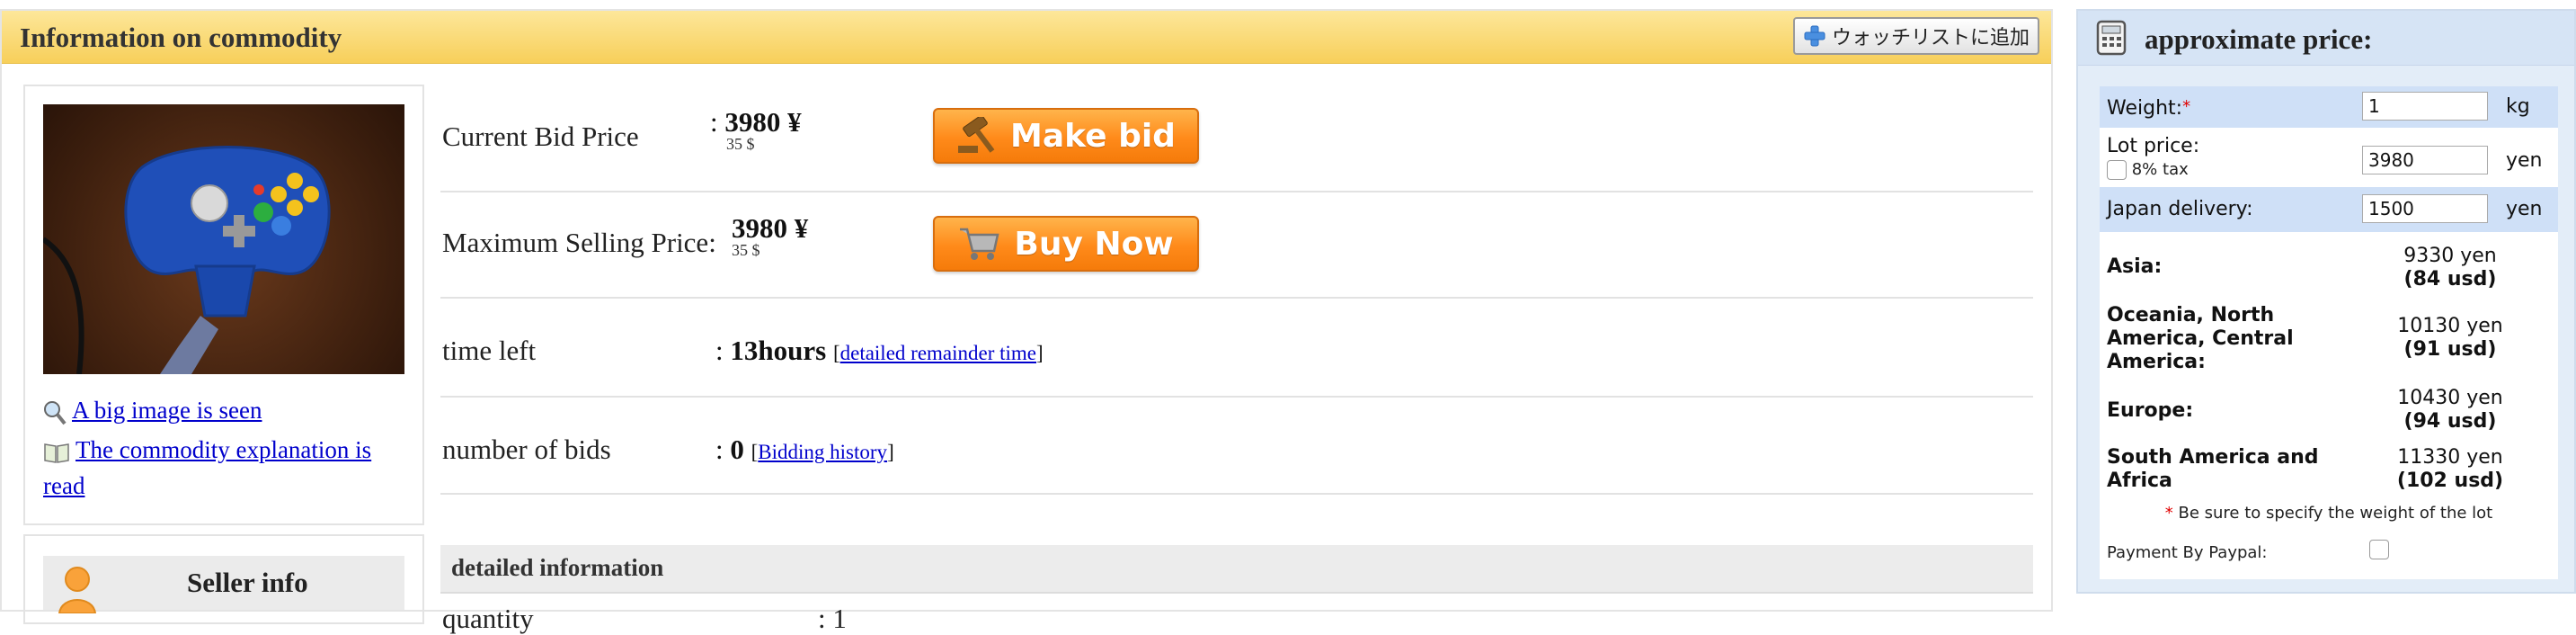 This screenshot has width=2576, height=635. I want to click on region-price: 10430 yen (94 usd), so click(2450, 410).